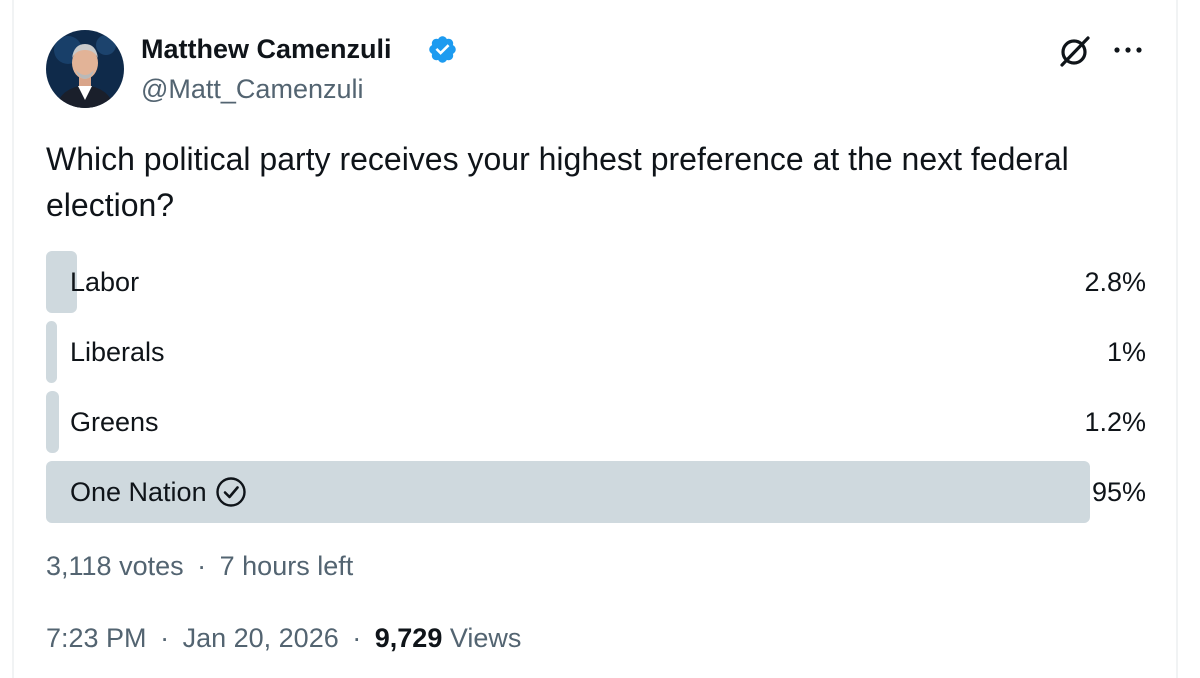  I want to click on poll-option-label-wrap: One Nation, so click(158, 492).